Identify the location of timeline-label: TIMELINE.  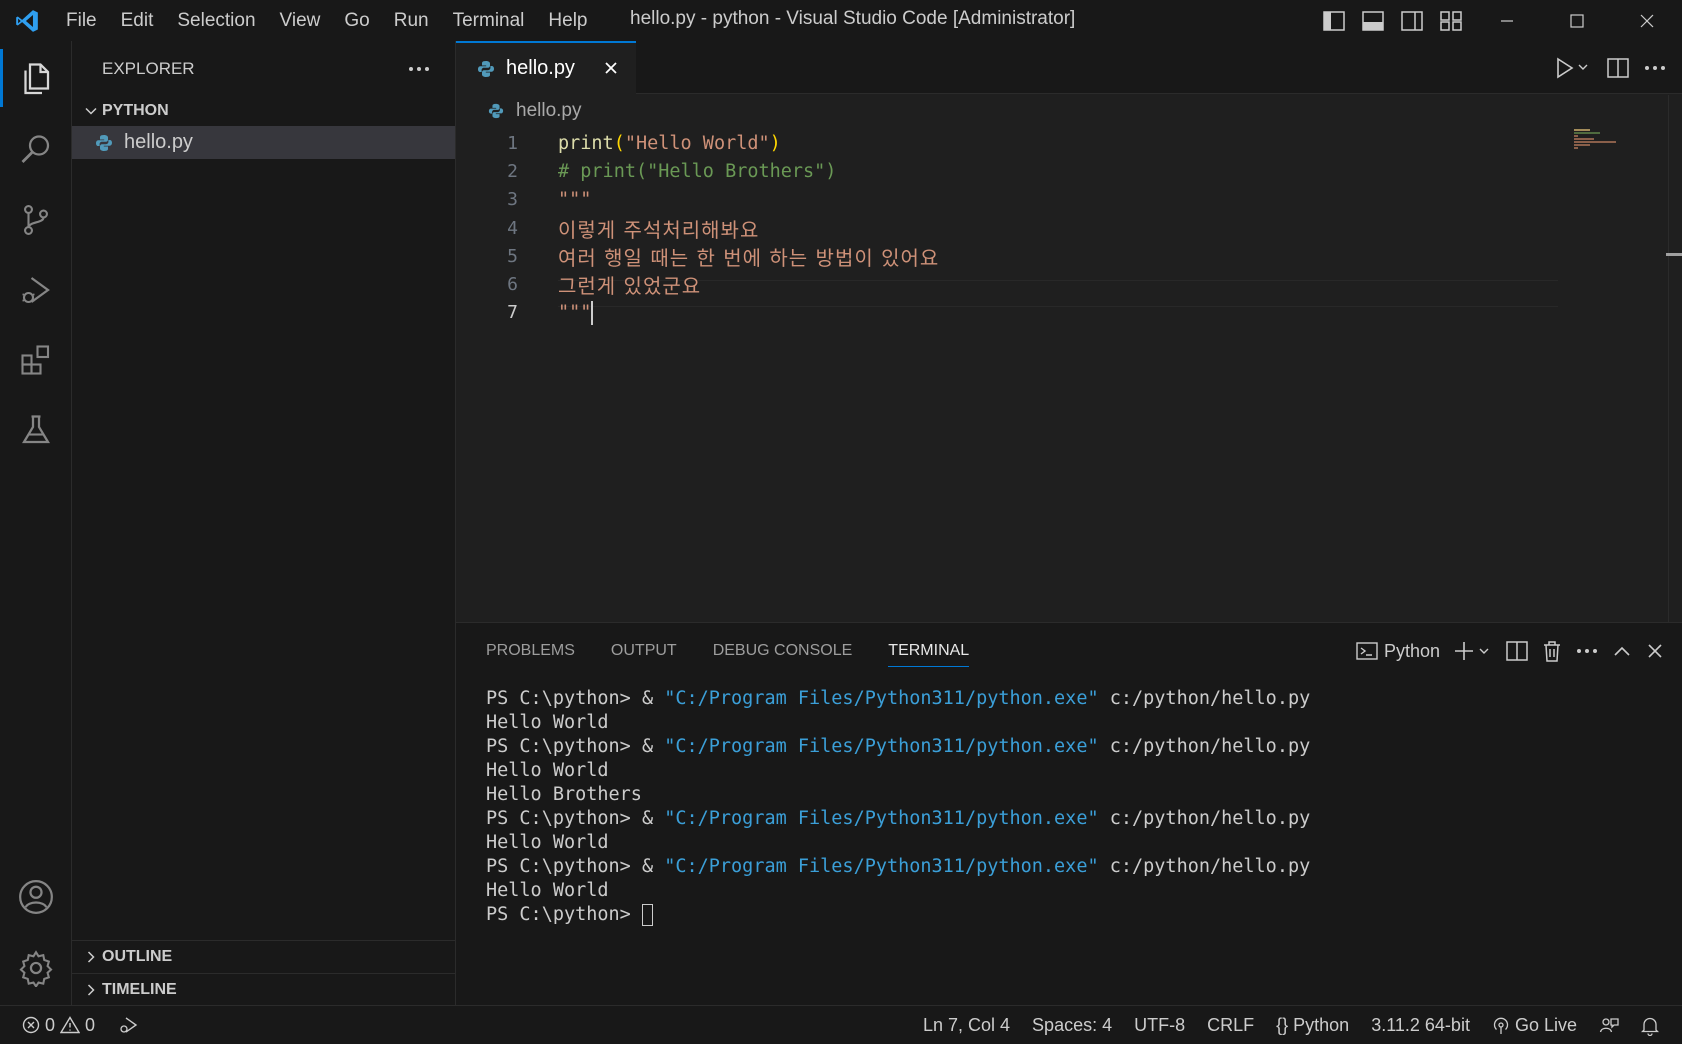
(139, 989).